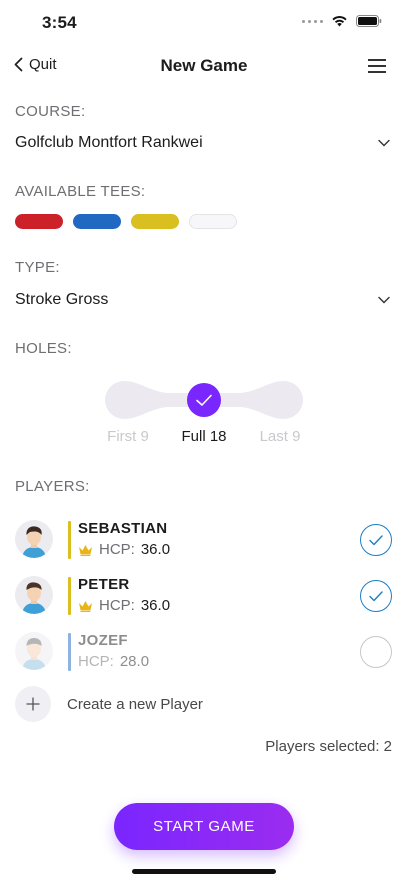  What do you see at coordinates (128, 436) in the screenshot?
I see `holes-option-first-9: First 9` at bounding box center [128, 436].